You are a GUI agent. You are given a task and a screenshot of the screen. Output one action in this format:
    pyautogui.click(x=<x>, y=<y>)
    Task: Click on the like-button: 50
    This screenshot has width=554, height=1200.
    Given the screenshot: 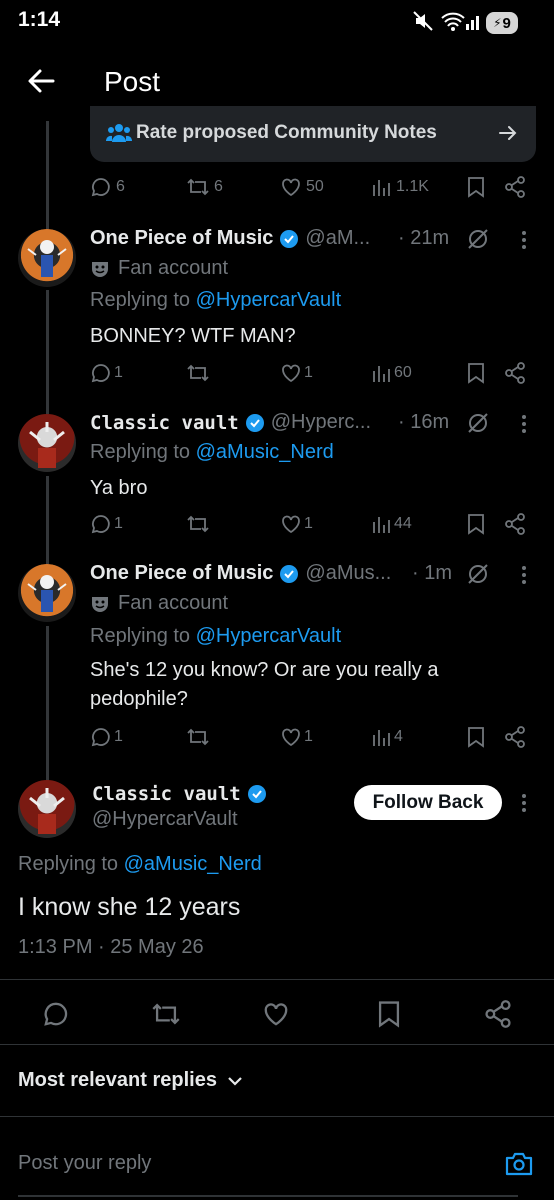 What is the action you would take?
    pyautogui.click(x=302, y=187)
    